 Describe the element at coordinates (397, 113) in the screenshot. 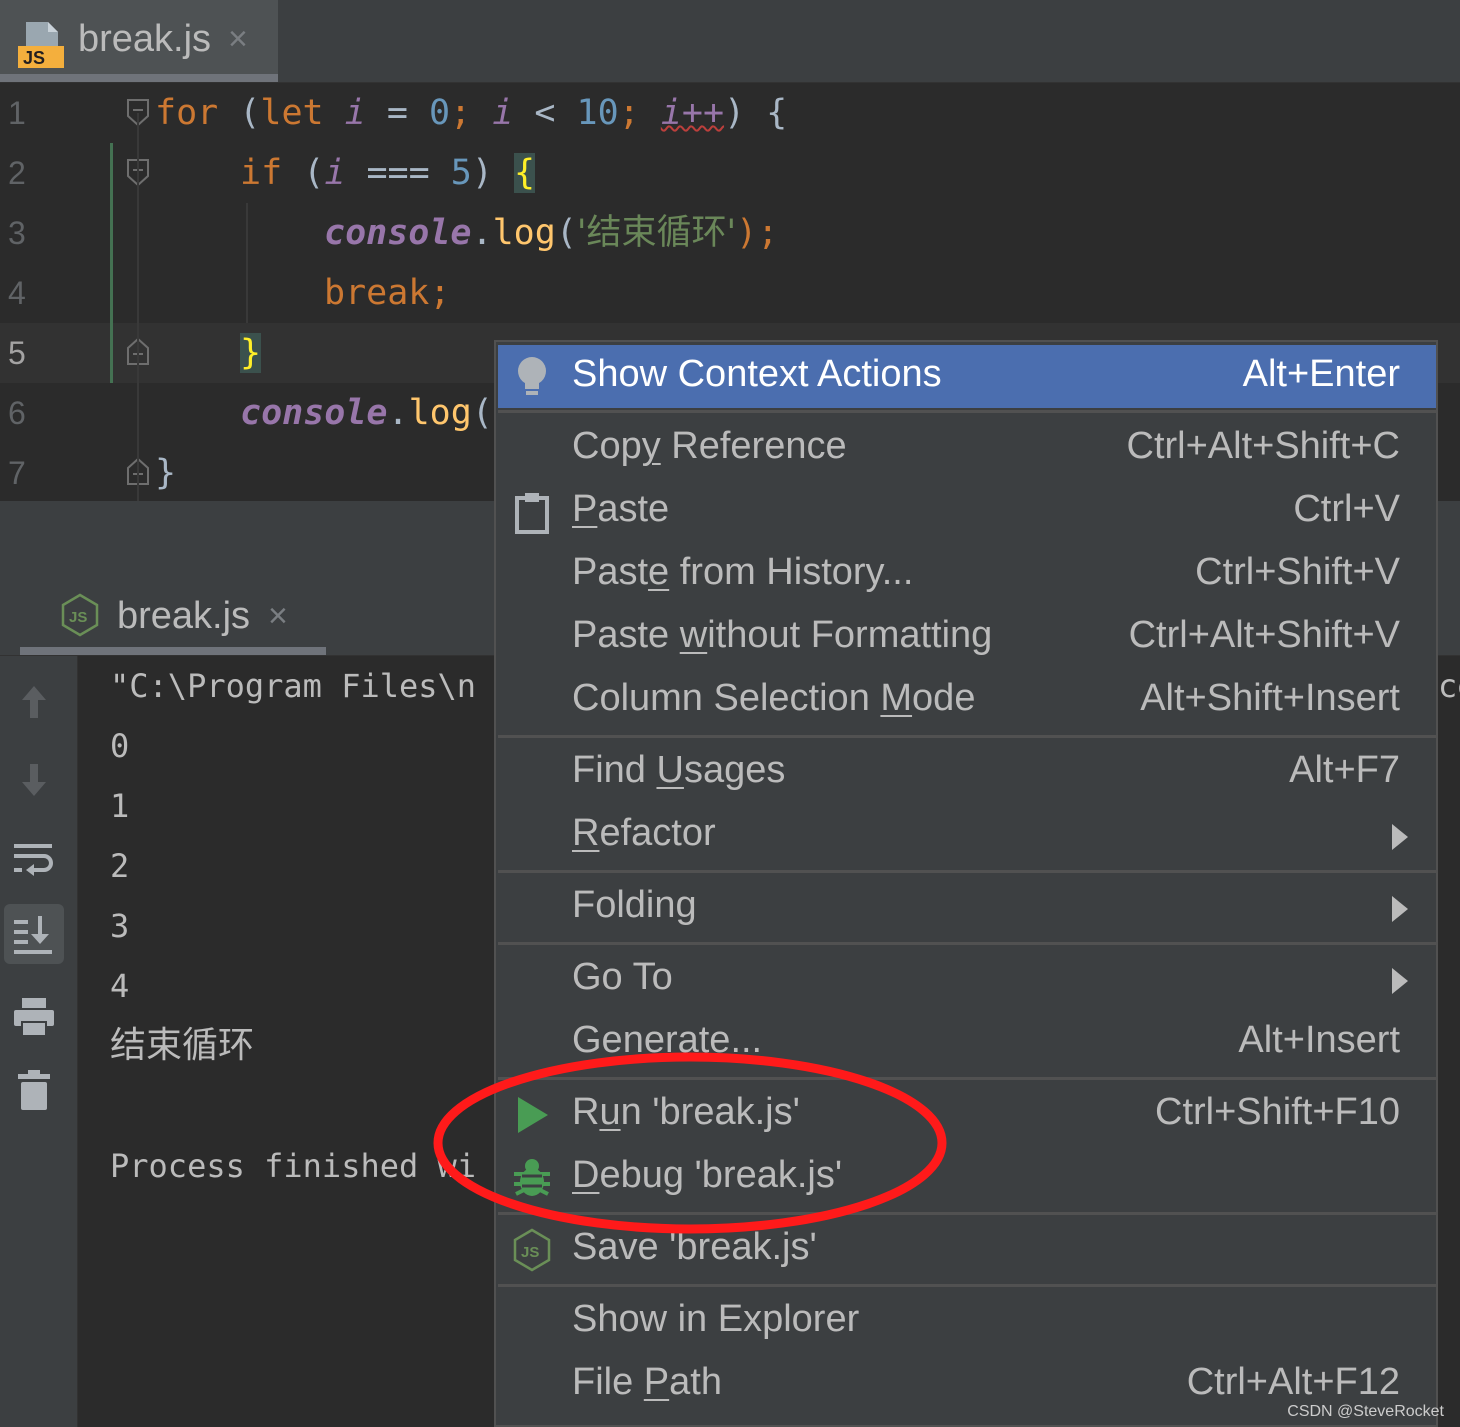

I see `code-token: =` at that location.